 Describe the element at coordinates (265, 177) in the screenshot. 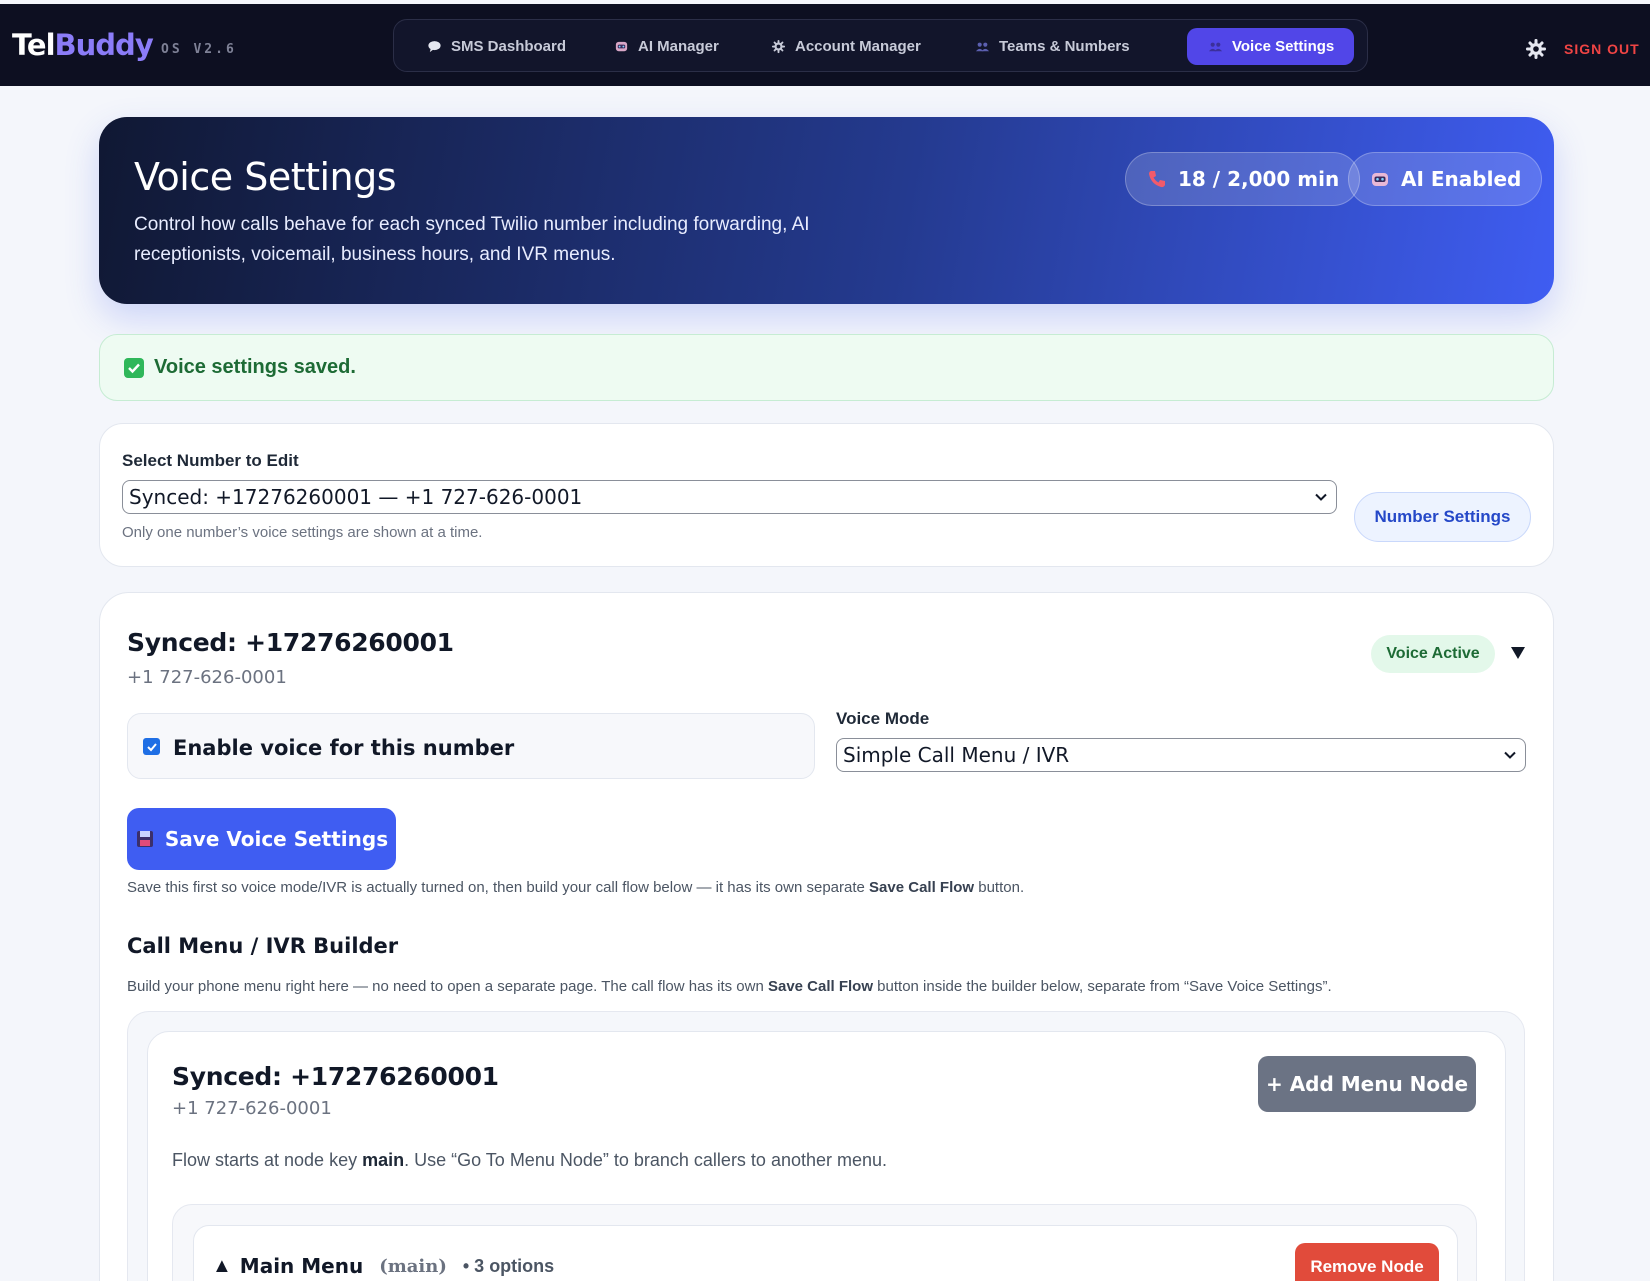

I see `page-title: Voice Settings` at that location.